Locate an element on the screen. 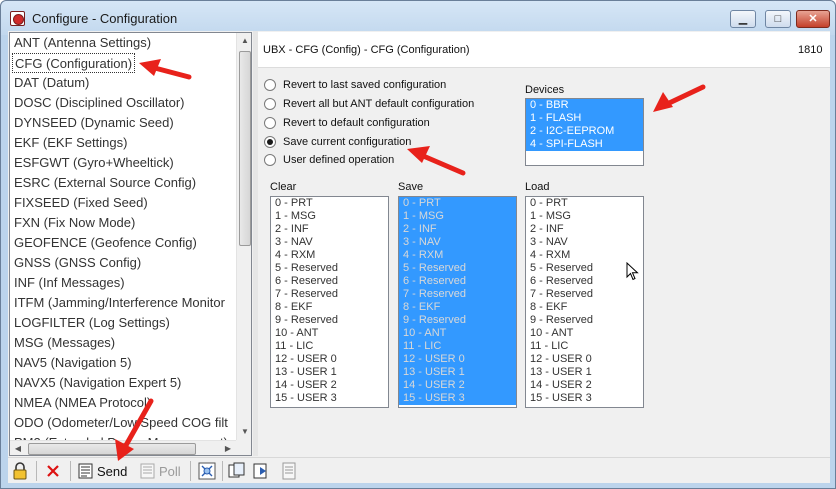 This screenshot has width=836, height=489. title-bar: Configure - Configuration ▁ □ ✕ is located at coordinates (418, 18).